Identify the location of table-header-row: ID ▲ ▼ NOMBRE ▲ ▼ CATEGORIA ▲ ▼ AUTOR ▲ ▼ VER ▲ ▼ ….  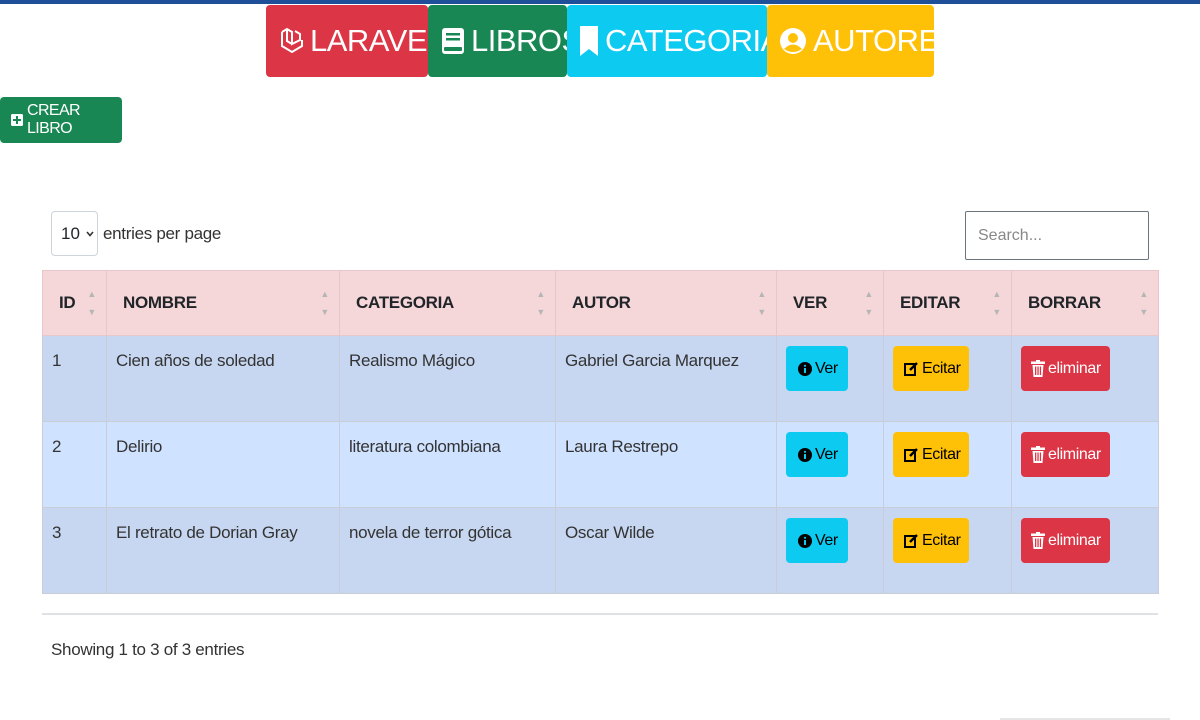
(600, 303).